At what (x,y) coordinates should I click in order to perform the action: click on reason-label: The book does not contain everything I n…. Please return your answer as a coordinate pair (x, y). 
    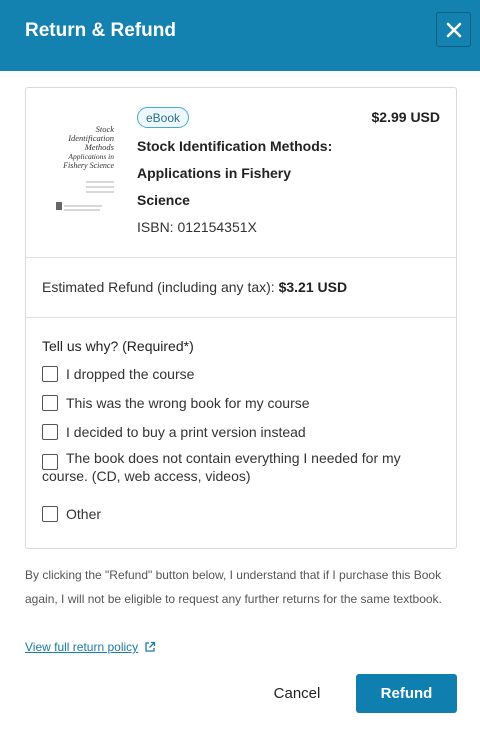
    Looking at the image, I should click on (221, 467).